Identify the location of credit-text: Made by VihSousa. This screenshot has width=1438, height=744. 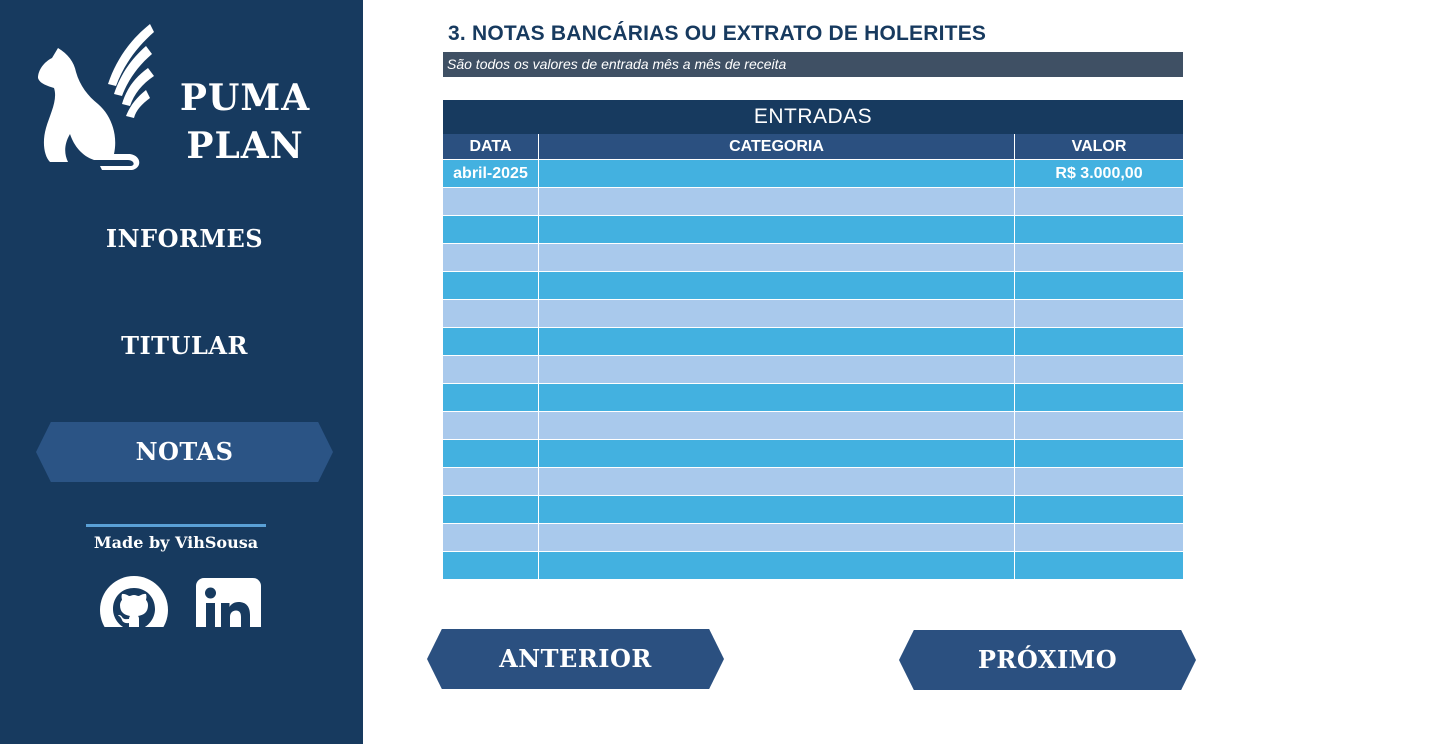
(176, 542).